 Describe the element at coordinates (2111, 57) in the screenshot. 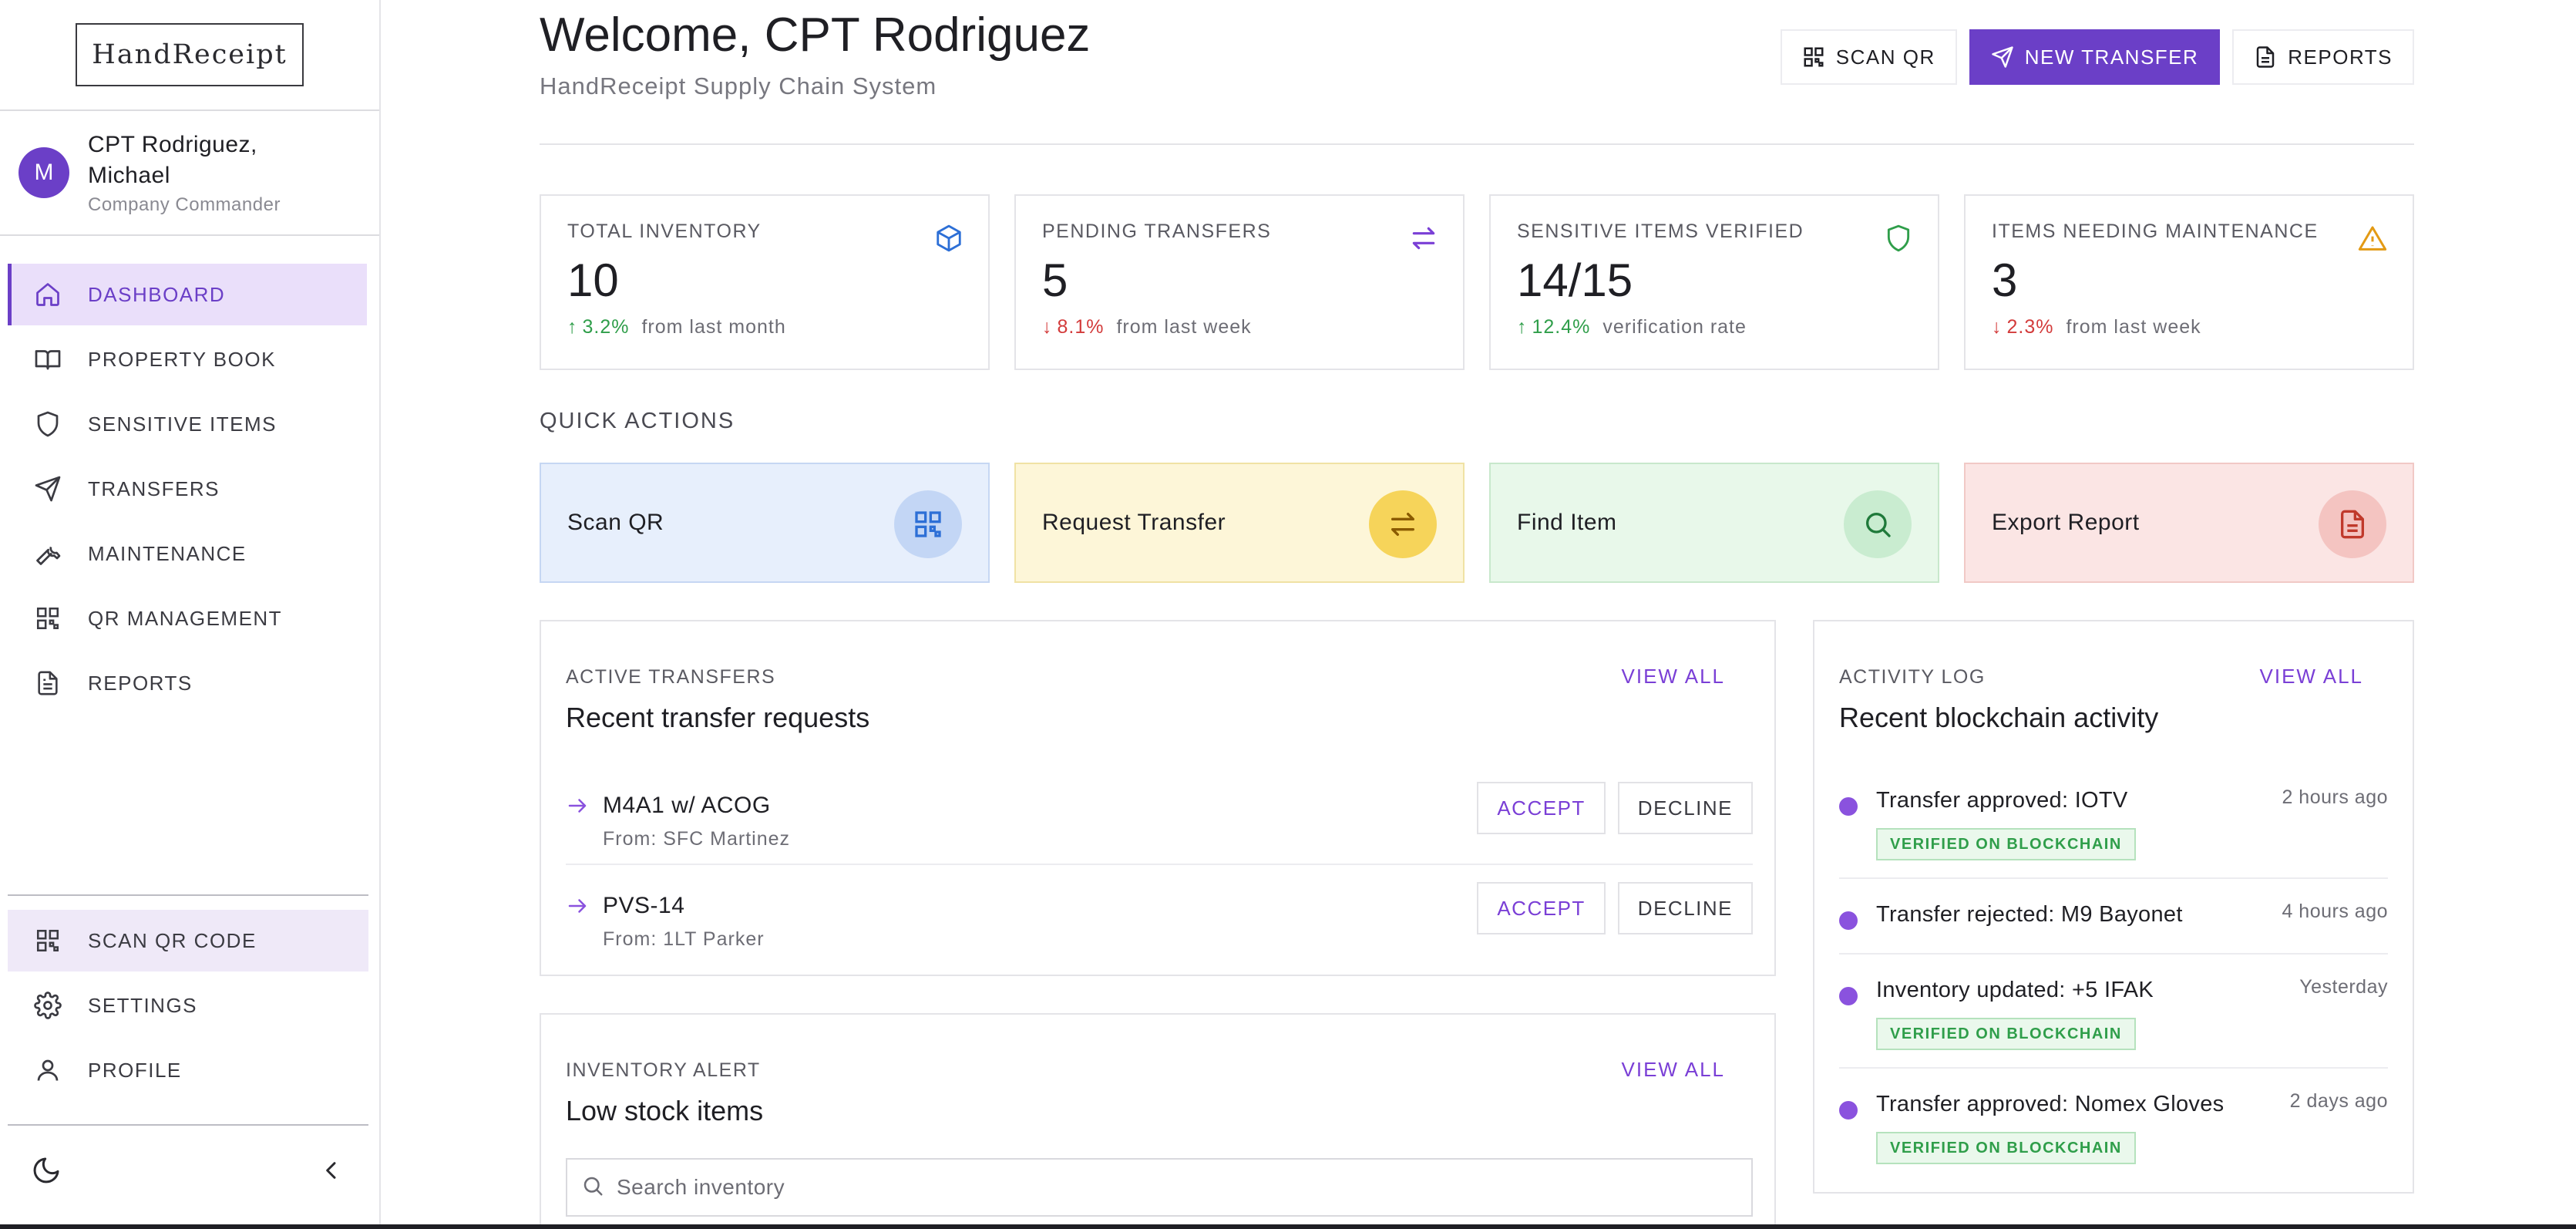

I see `new-transfer-label: NEW TRANSFER` at that location.